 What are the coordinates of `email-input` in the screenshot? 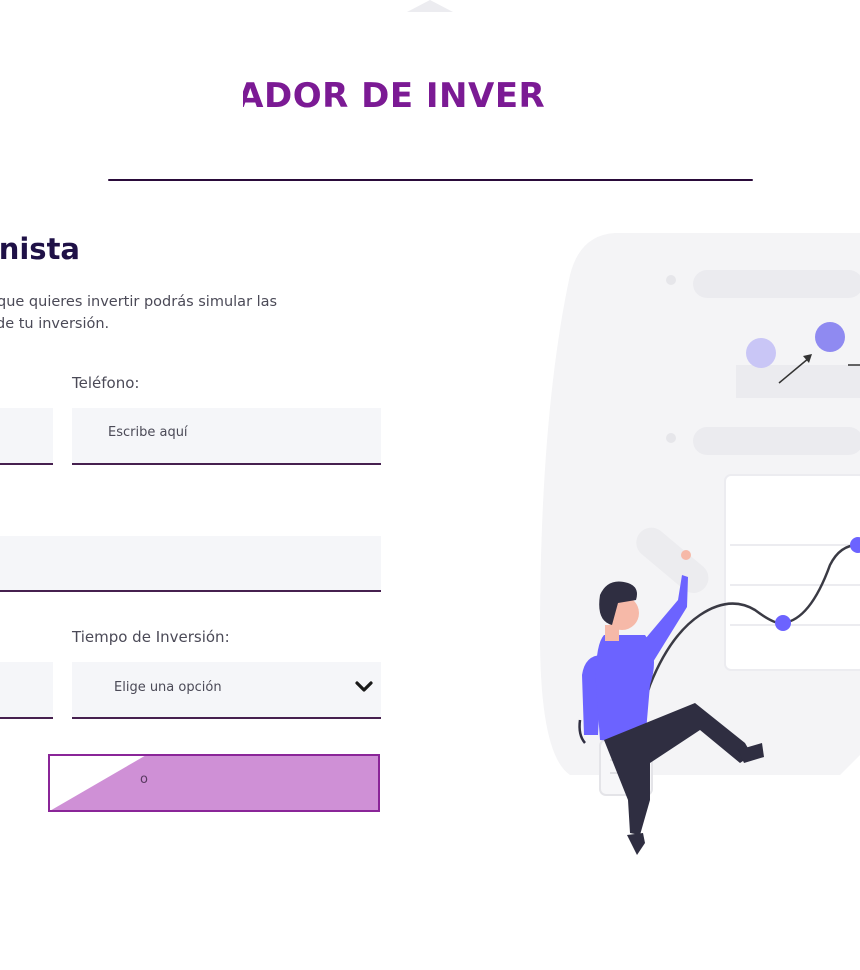 It's located at (190, 564).